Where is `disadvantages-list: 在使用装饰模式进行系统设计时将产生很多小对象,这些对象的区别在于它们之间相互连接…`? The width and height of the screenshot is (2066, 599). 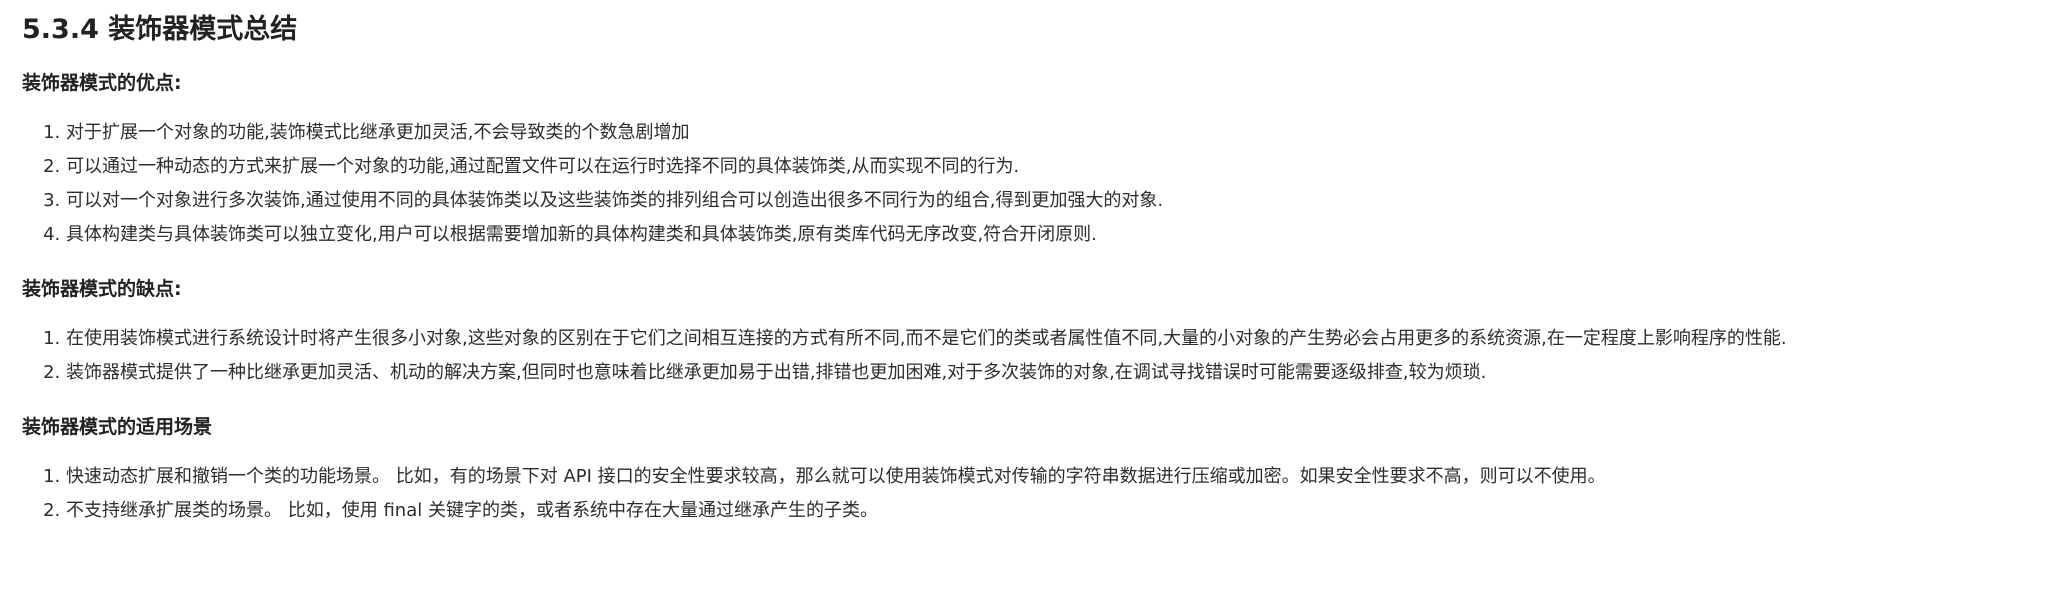
disadvantages-list: 在使用装饰模式进行系统设计时将产生很多小对象,这些对象的区别在于它们之间相互连接… is located at coordinates (1033, 356).